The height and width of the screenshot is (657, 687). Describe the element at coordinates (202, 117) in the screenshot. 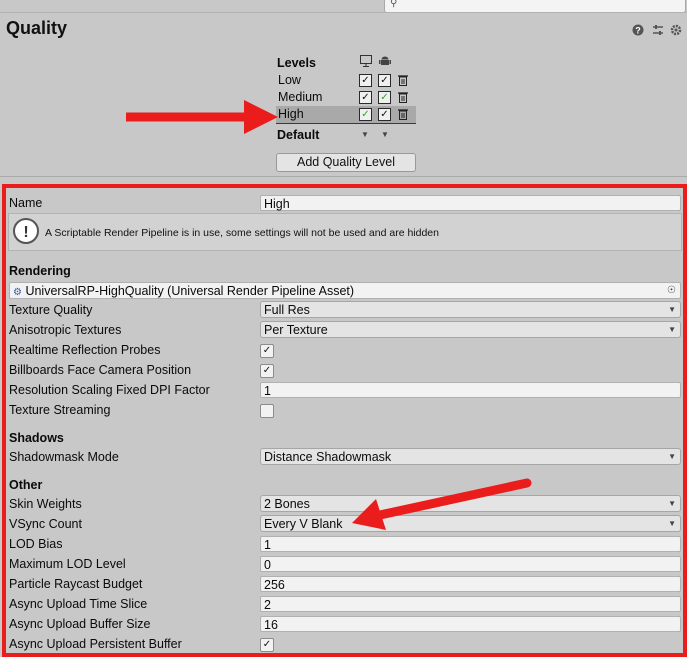

I see `arrow-to-high-level` at that location.